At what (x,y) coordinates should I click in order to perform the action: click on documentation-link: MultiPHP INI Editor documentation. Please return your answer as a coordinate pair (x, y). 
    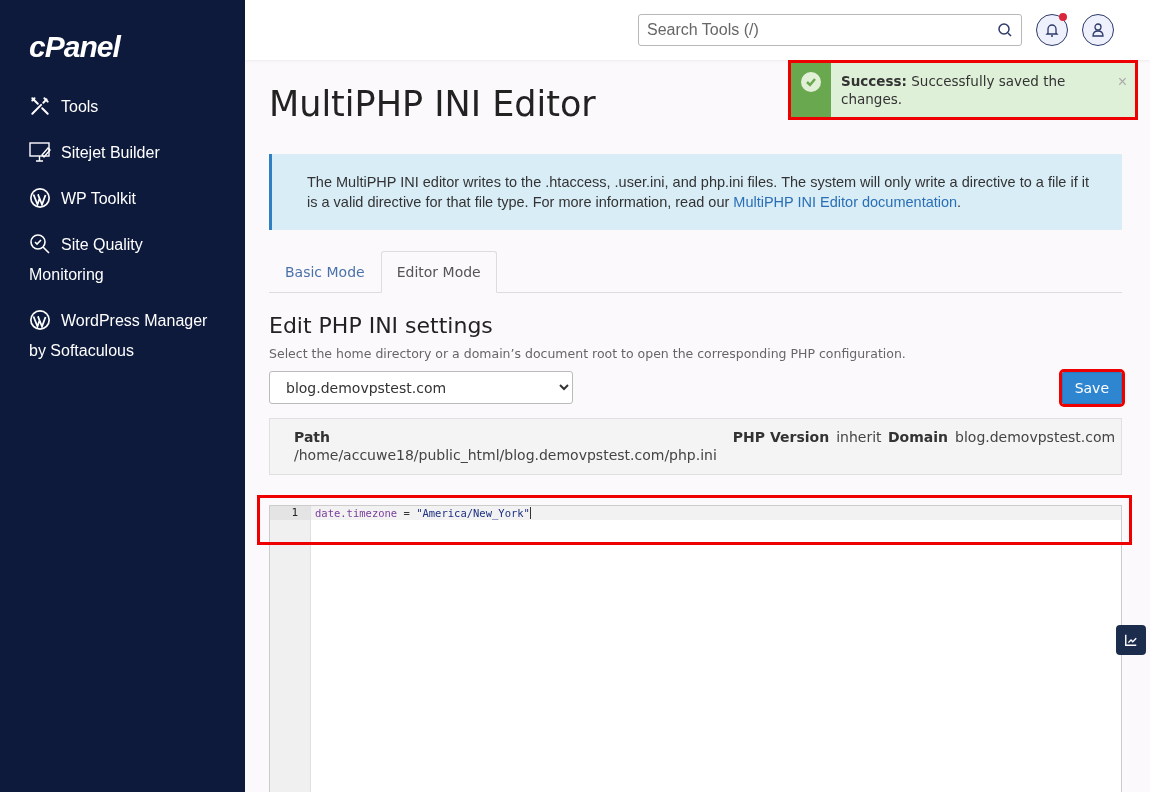
    Looking at the image, I should click on (845, 202).